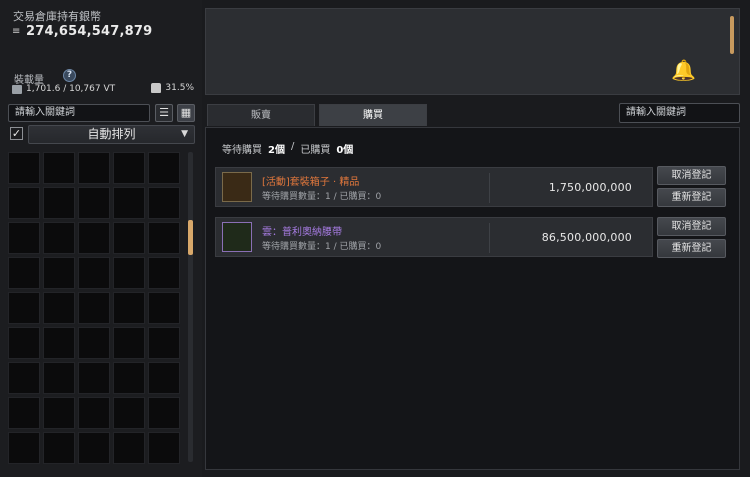 Image resolution: width=750 pixels, height=477 pixels. What do you see at coordinates (79, 113) in the screenshot?
I see `warehouse-search-input: 請輸入關鍵詞` at bounding box center [79, 113].